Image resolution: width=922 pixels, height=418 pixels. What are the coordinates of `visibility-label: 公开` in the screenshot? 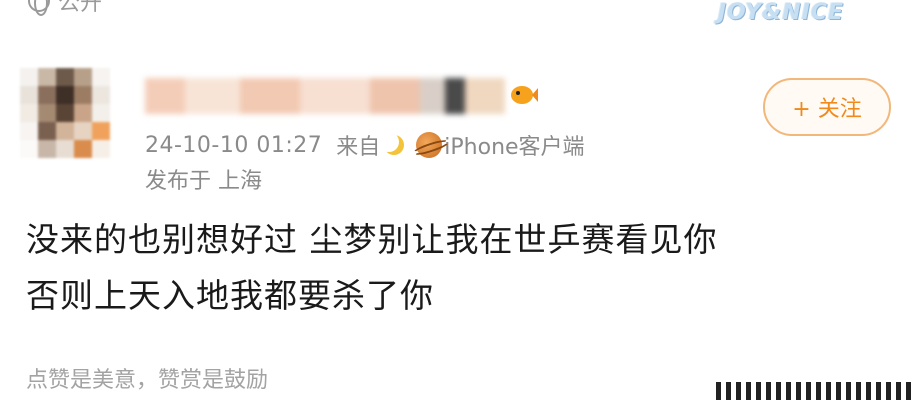 It's located at (80, 8).